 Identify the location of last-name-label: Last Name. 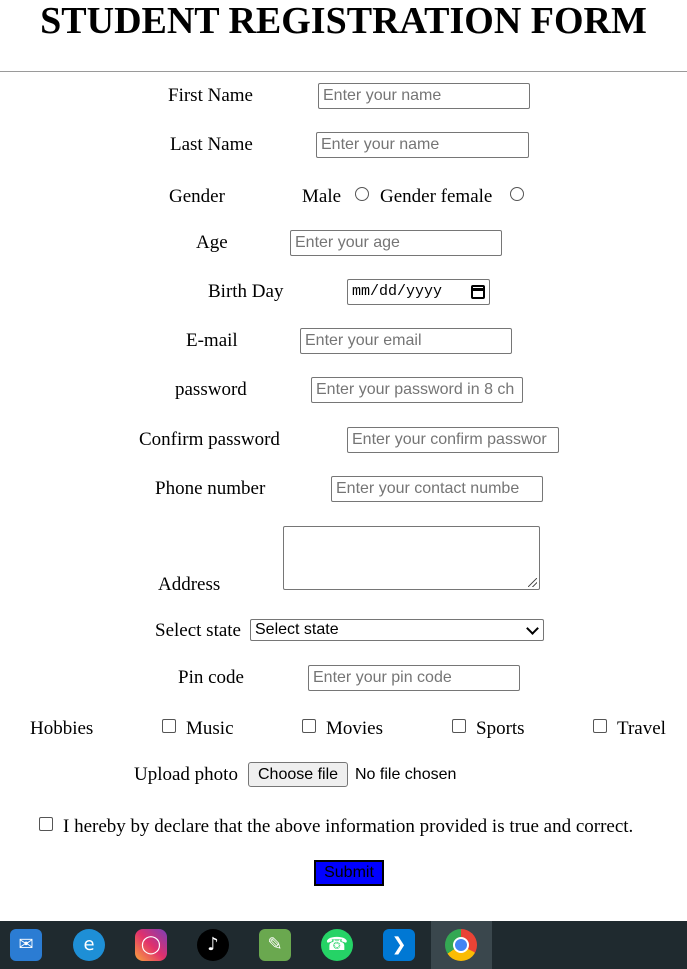
(211, 144).